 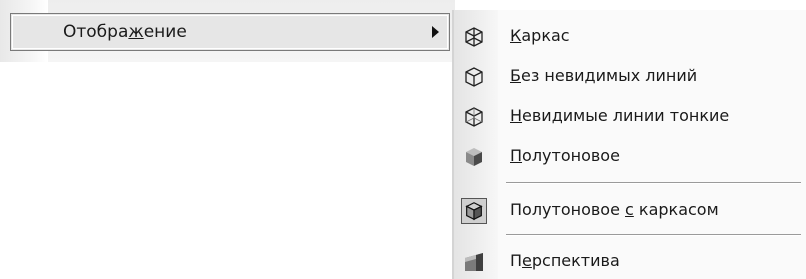 What do you see at coordinates (630, 36) in the screenshot?
I see `menu-item-wireframe: Каркас` at bounding box center [630, 36].